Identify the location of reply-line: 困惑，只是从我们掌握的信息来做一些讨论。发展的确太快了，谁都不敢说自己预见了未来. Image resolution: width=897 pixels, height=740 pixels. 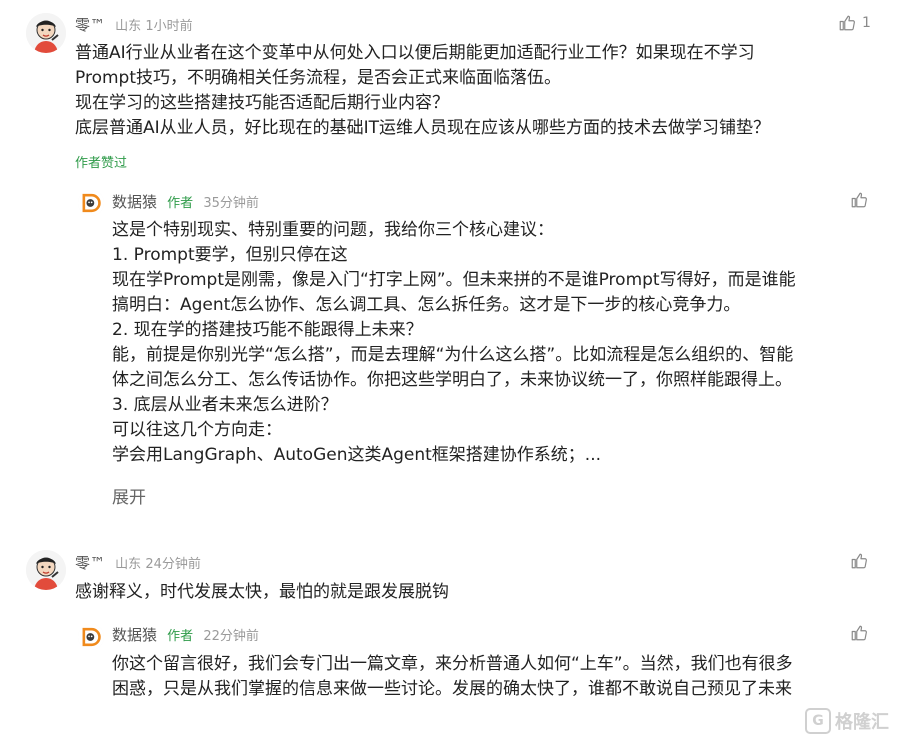
(452, 689).